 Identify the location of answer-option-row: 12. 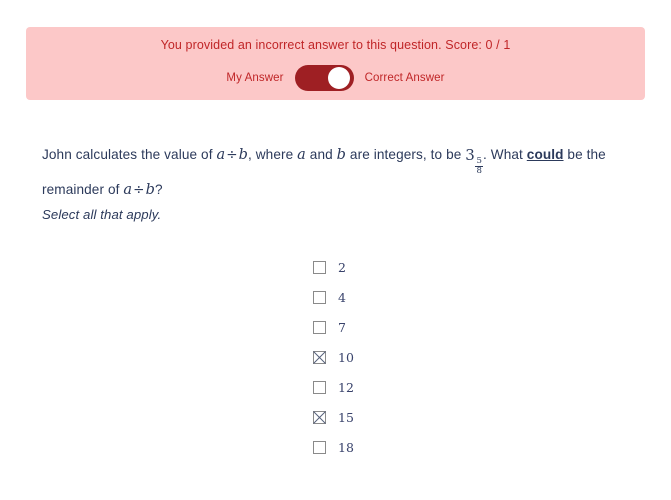
(333, 387).